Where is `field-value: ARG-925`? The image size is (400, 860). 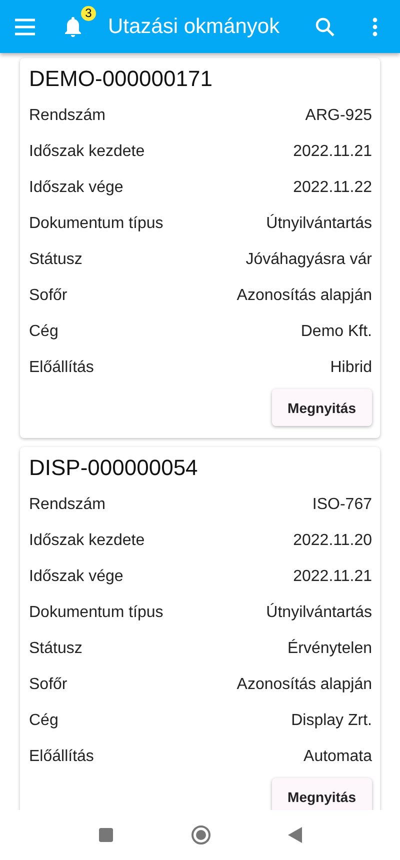
field-value: ARG-925 is located at coordinates (338, 116).